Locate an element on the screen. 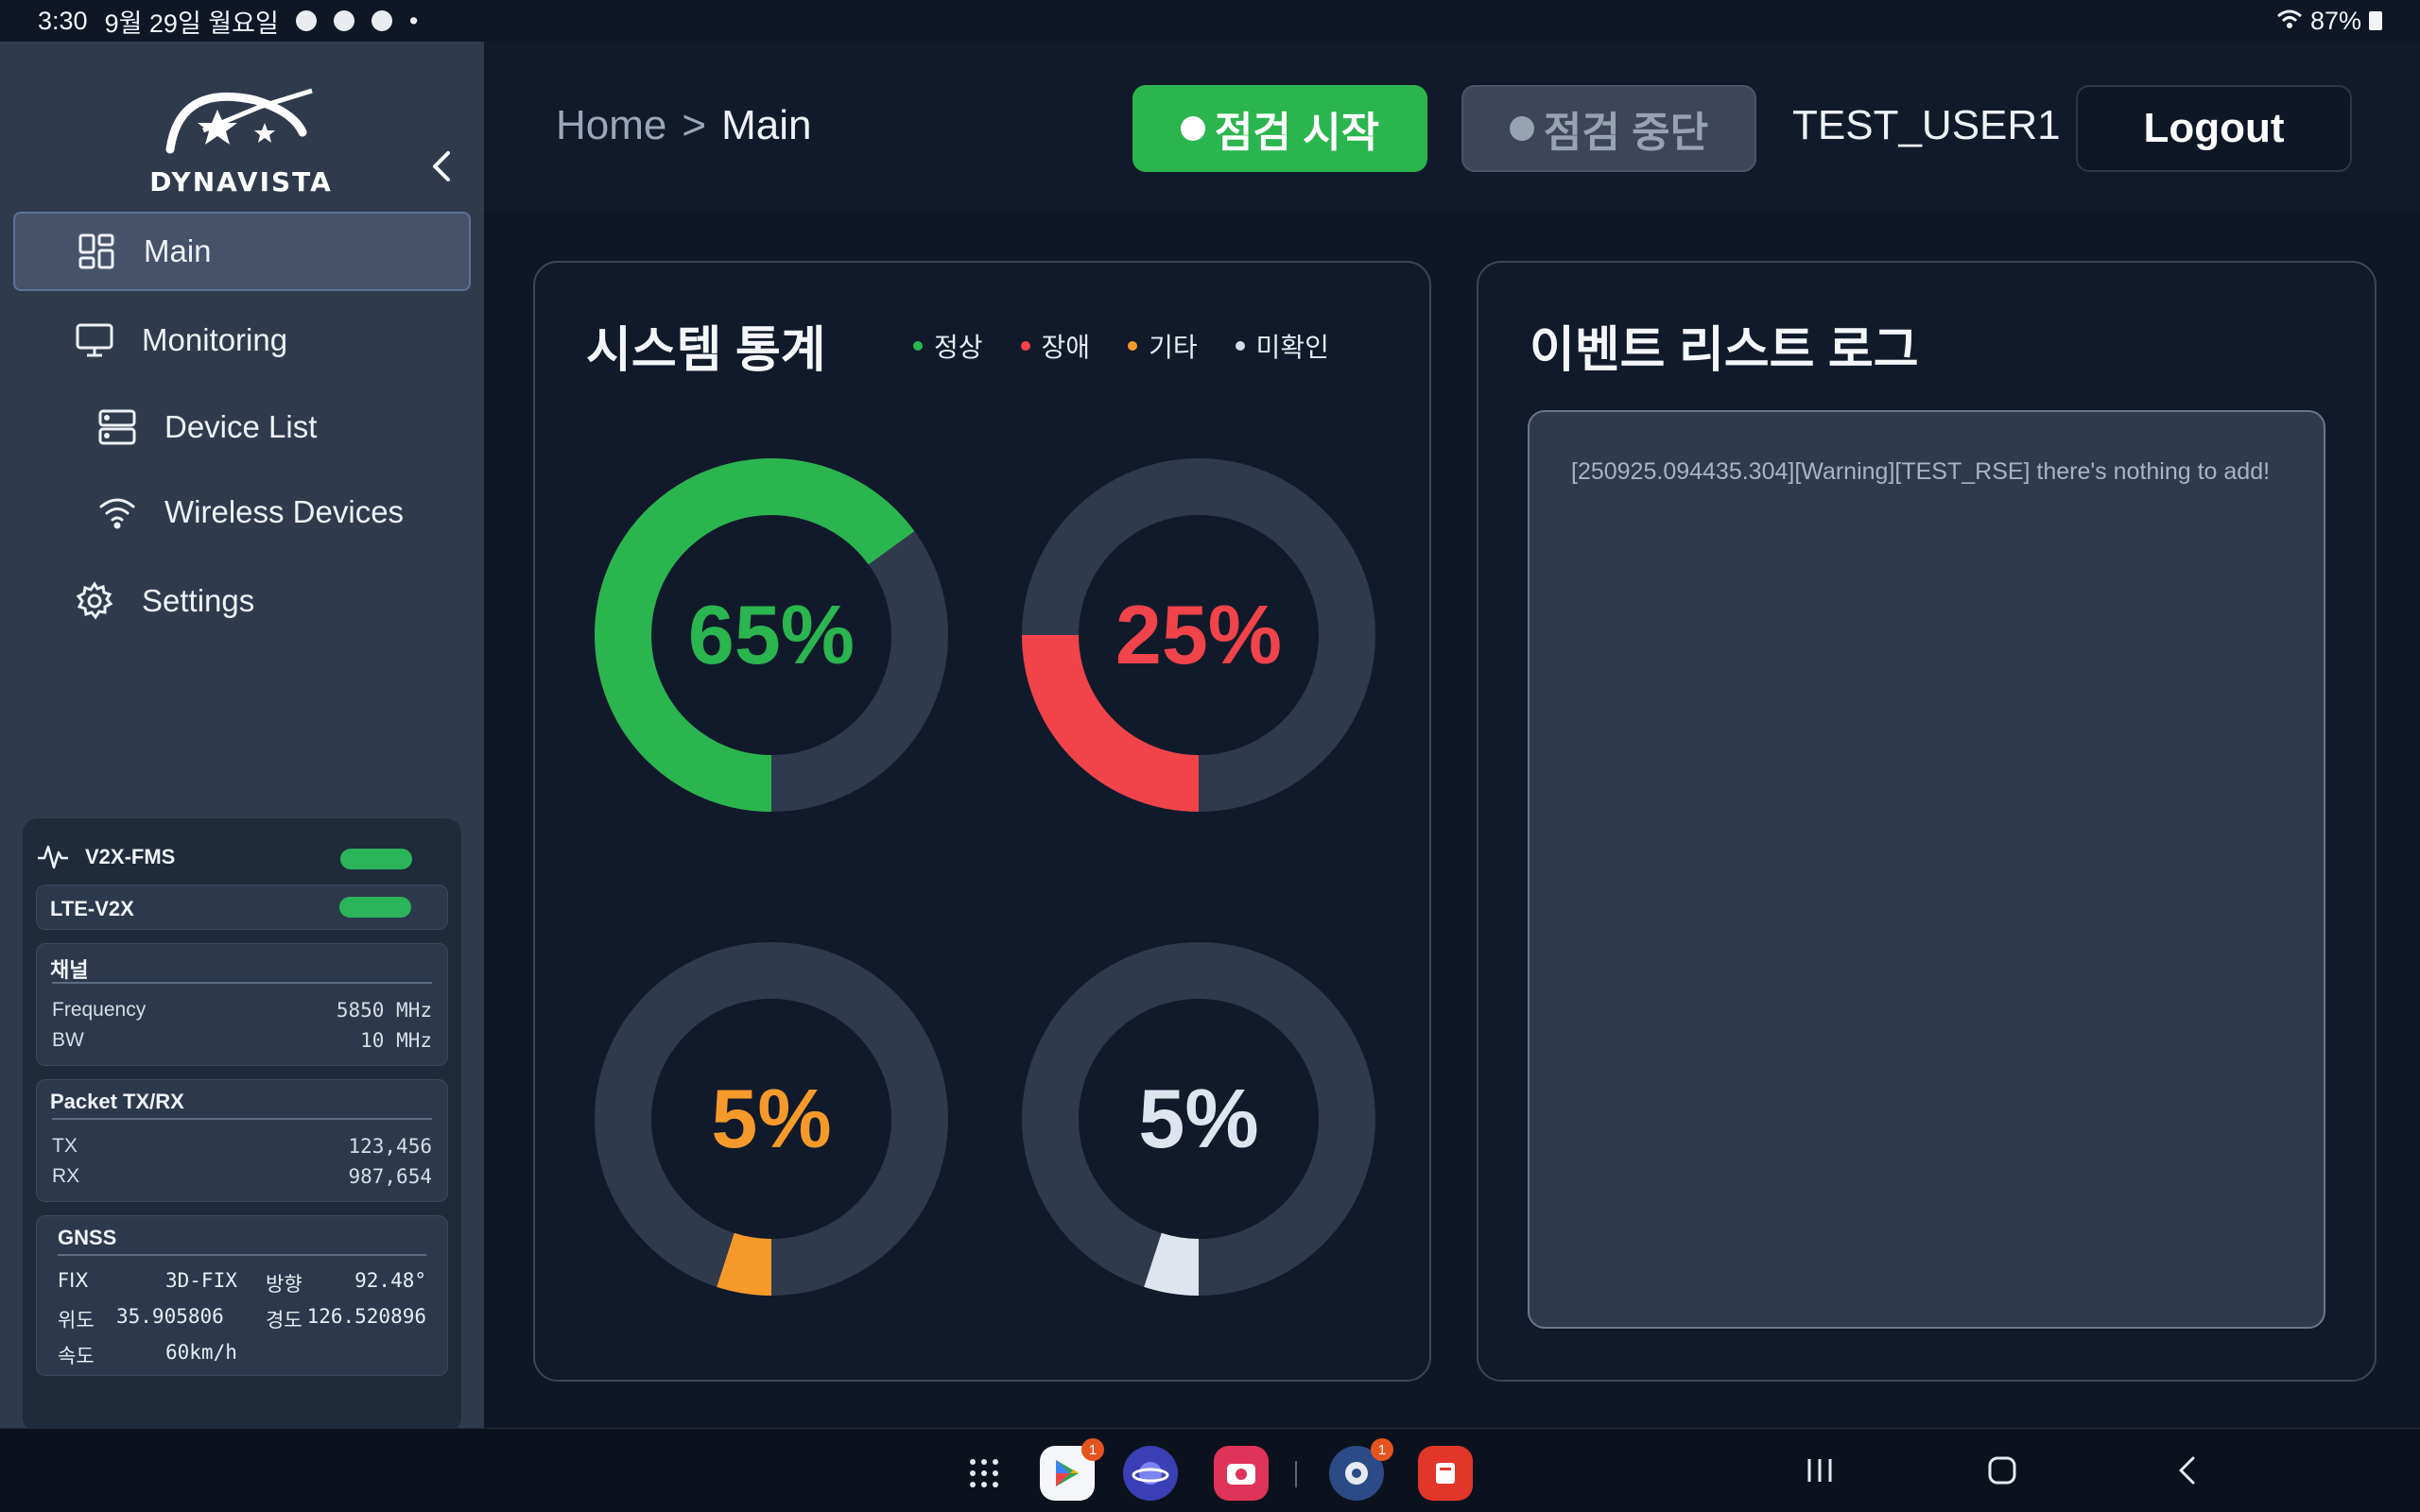 The height and width of the screenshot is (1512, 2420). fix-value: 3D-FIX is located at coordinates (201, 1280).